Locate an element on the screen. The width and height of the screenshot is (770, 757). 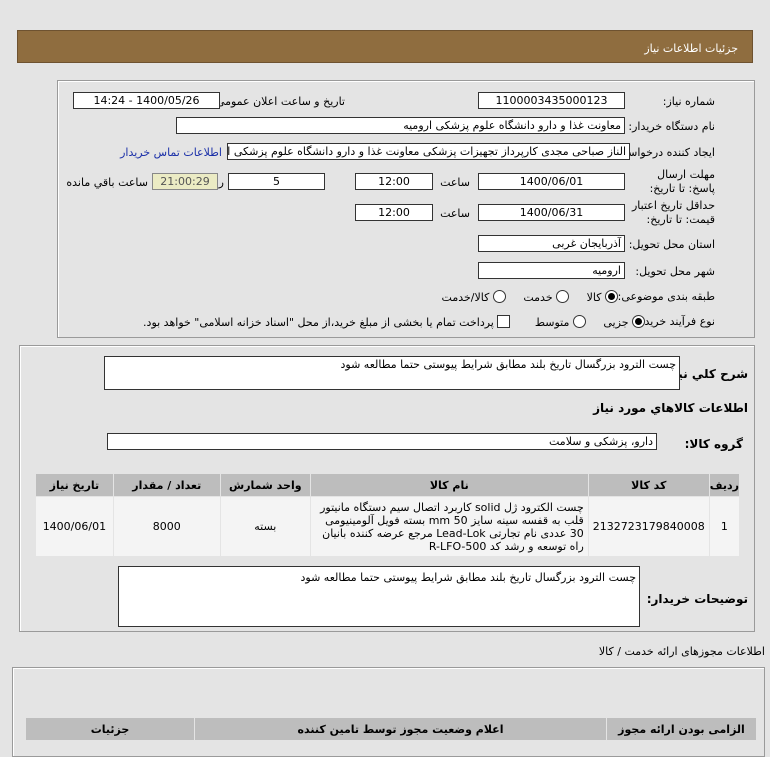
buyer-contact-link: اطلاعات تماس خریدار is located at coordinates (171, 152).